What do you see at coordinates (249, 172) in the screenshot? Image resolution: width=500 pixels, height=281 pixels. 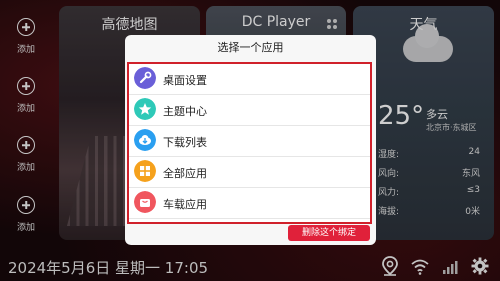 I see `app-item-all-apps: 全部应用` at bounding box center [249, 172].